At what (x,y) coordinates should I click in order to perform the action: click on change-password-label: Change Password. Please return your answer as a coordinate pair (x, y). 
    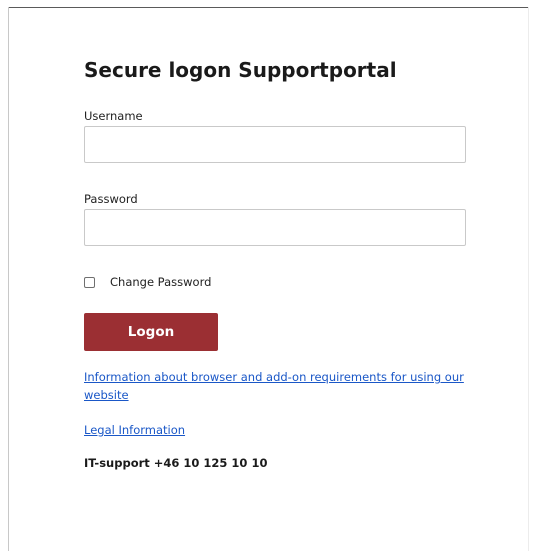
    Looking at the image, I should click on (160, 282).